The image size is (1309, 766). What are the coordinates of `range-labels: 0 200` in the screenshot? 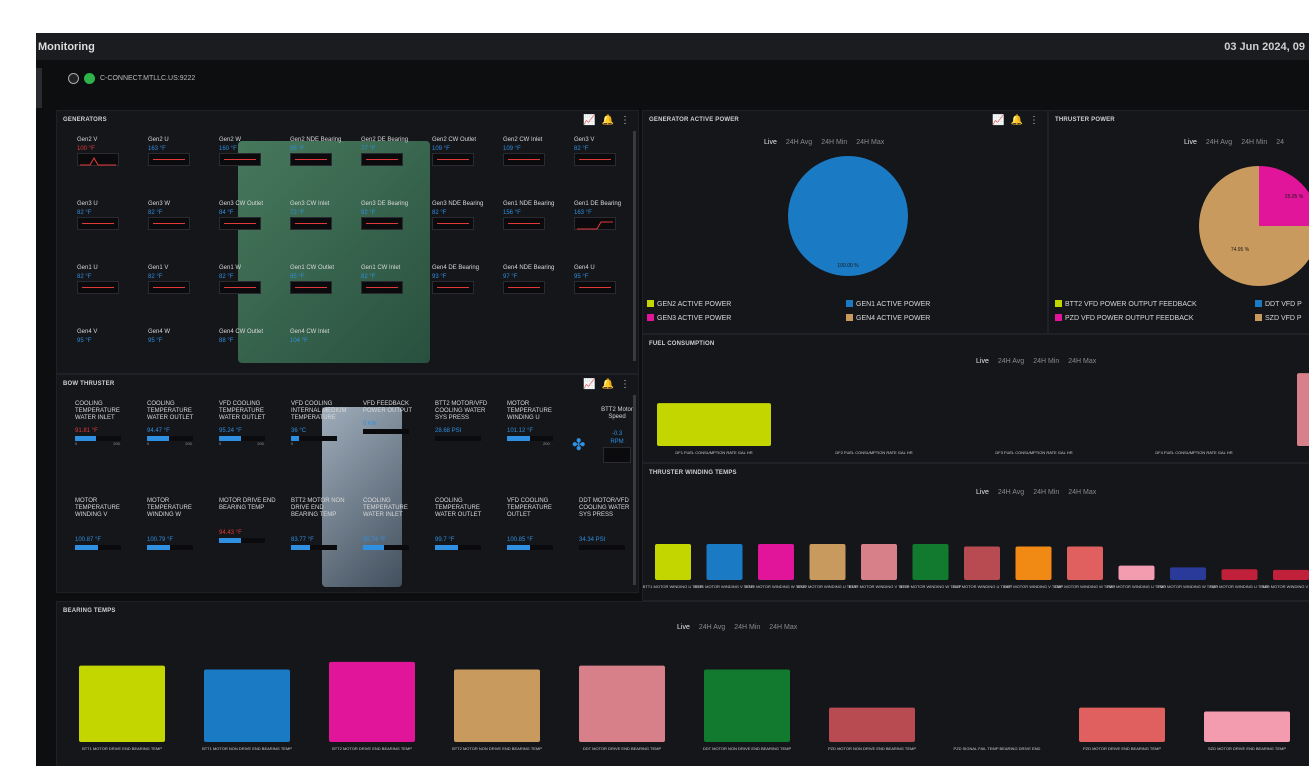 It's located at (249, 443).